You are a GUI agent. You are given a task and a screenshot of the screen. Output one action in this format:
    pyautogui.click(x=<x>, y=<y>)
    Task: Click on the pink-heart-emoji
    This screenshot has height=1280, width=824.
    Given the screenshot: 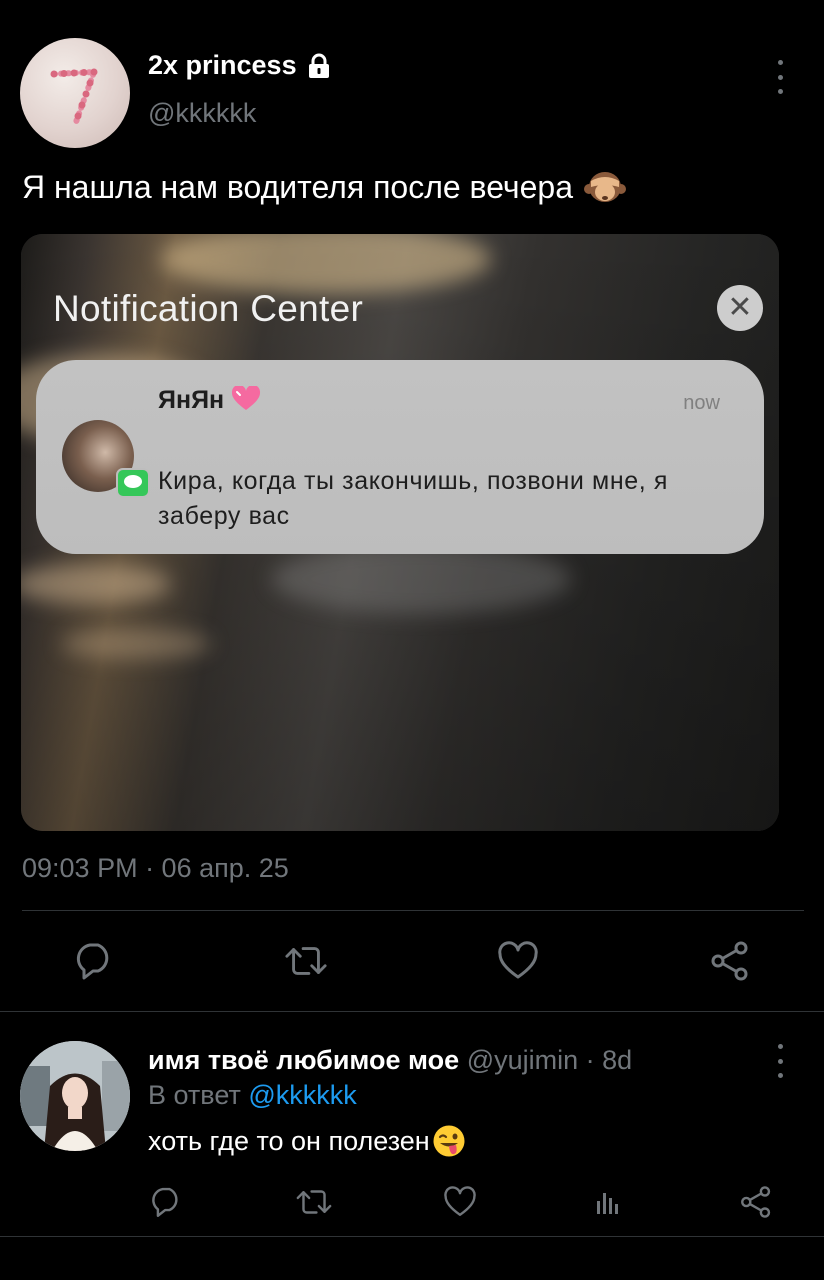 What is the action you would take?
    pyautogui.click(x=246, y=397)
    